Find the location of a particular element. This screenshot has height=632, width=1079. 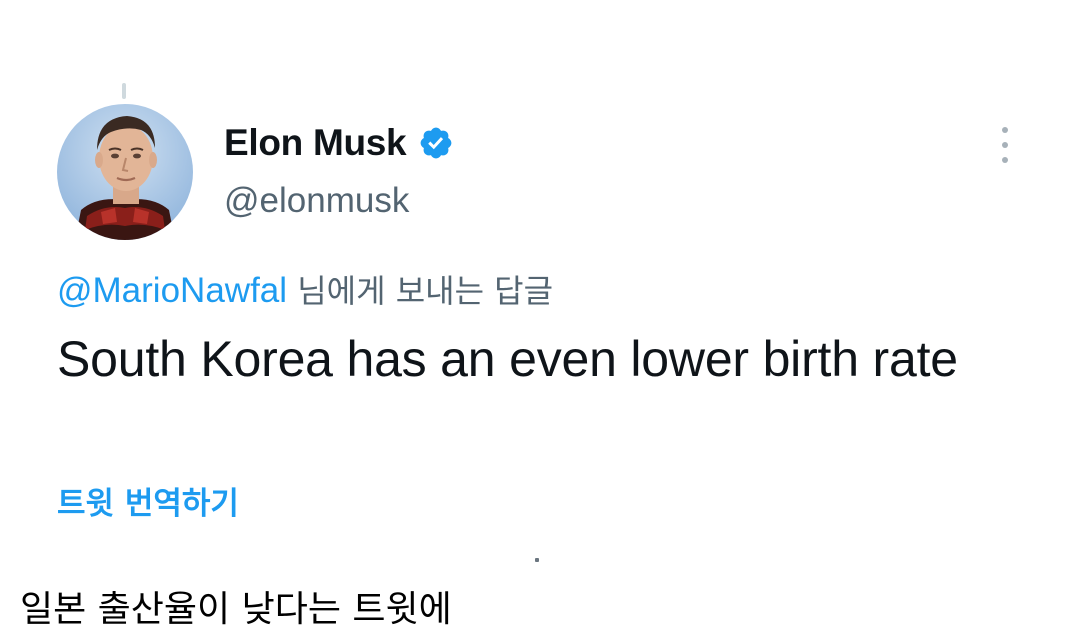

author-name-row: Elon Musk is located at coordinates (339, 143).